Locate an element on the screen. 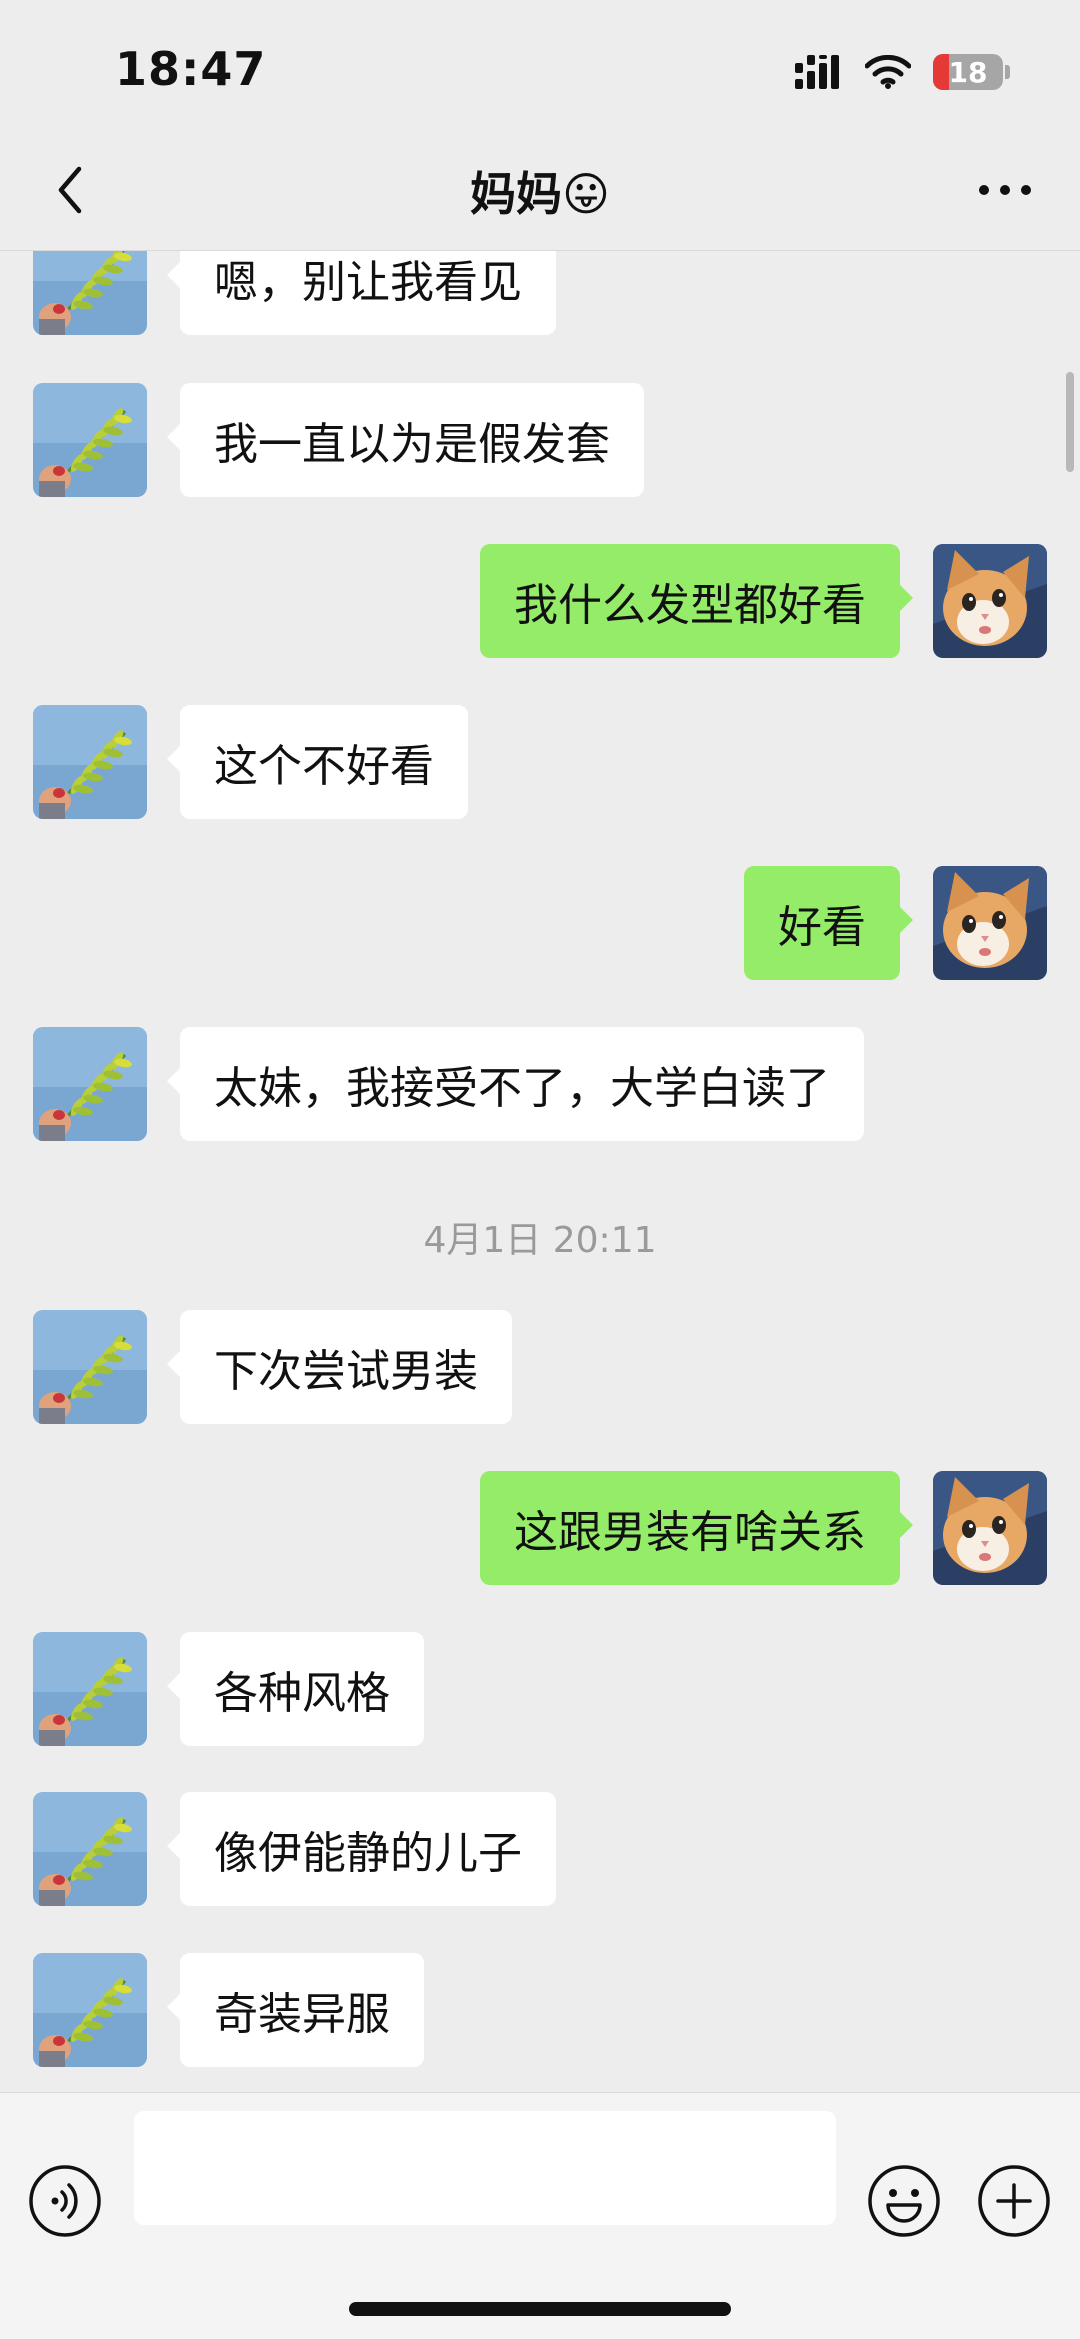 The height and width of the screenshot is (2339, 1080). status-time: 18:47 is located at coordinates (191, 69).